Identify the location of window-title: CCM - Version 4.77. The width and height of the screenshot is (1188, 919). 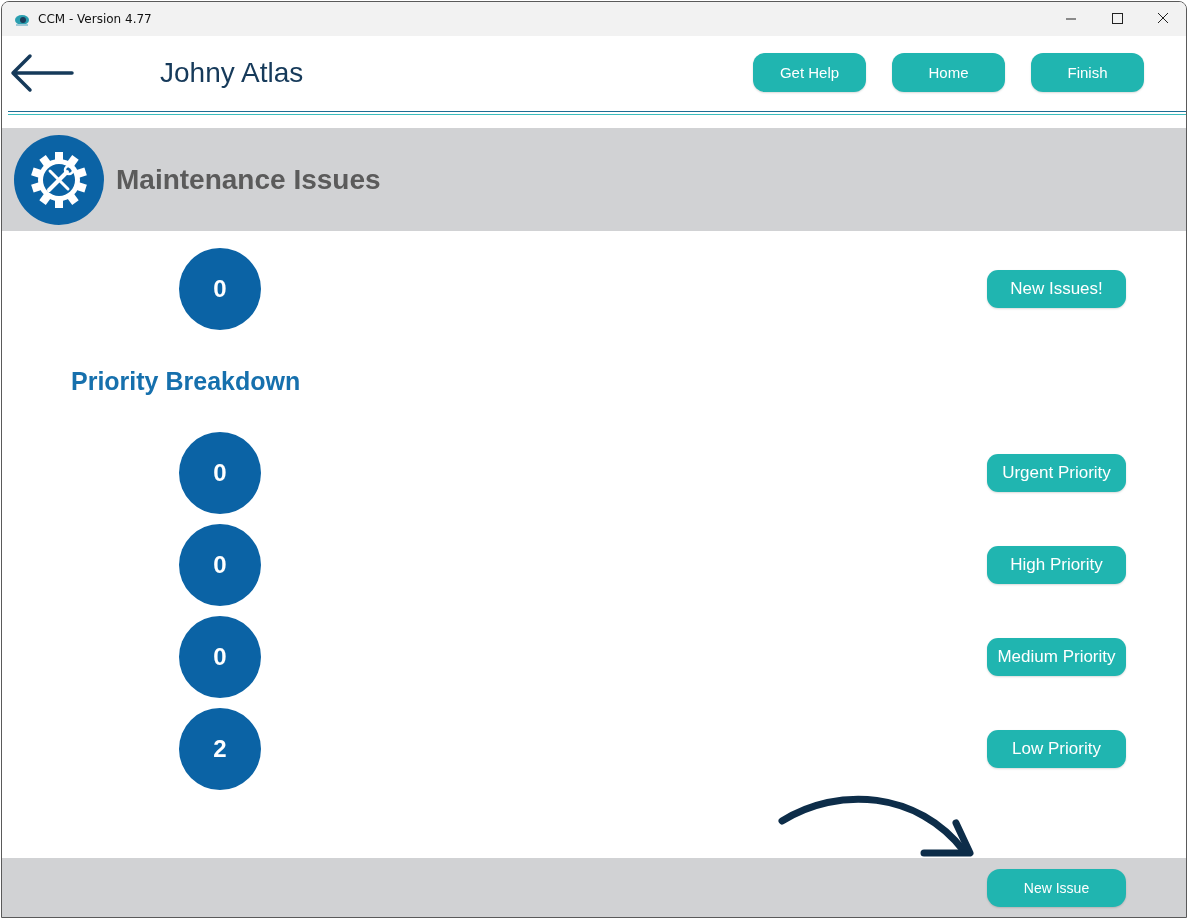
(95, 19).